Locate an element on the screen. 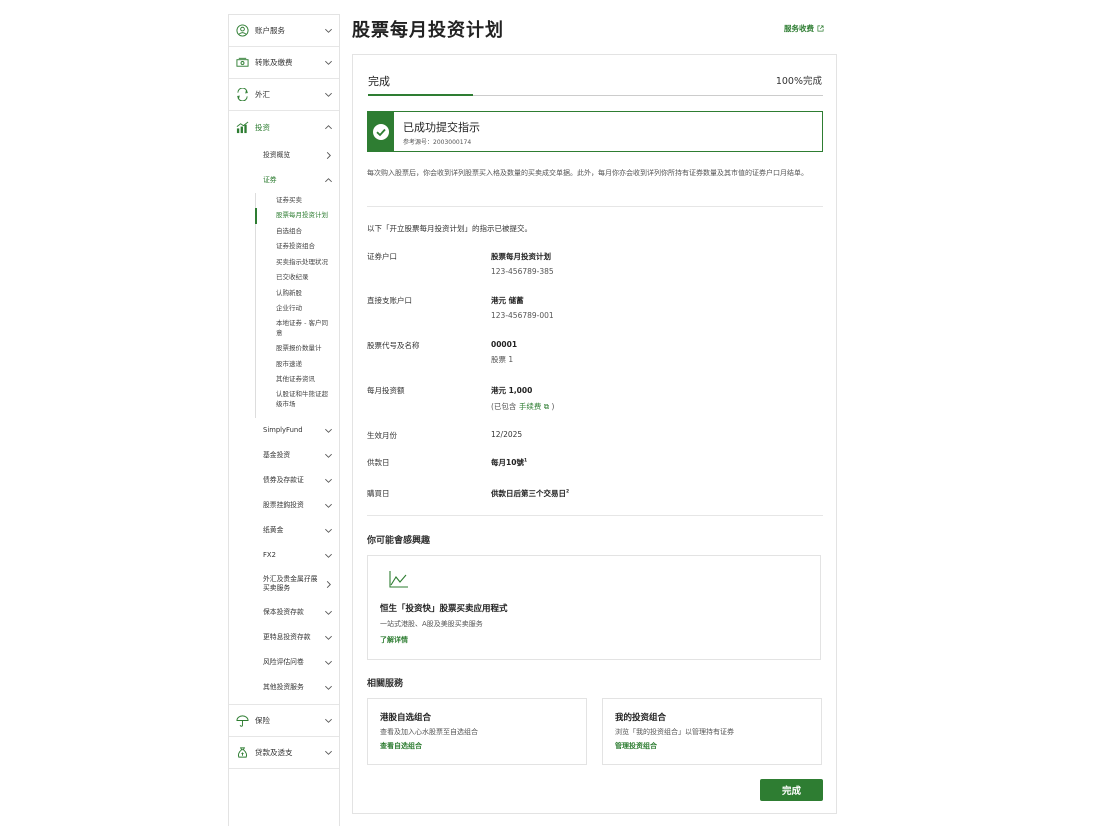 This screenshot has height=826, width=1100. sidebar-item-monthly-plan: 股票每月投资计划 is located at coordinates (297, 216).